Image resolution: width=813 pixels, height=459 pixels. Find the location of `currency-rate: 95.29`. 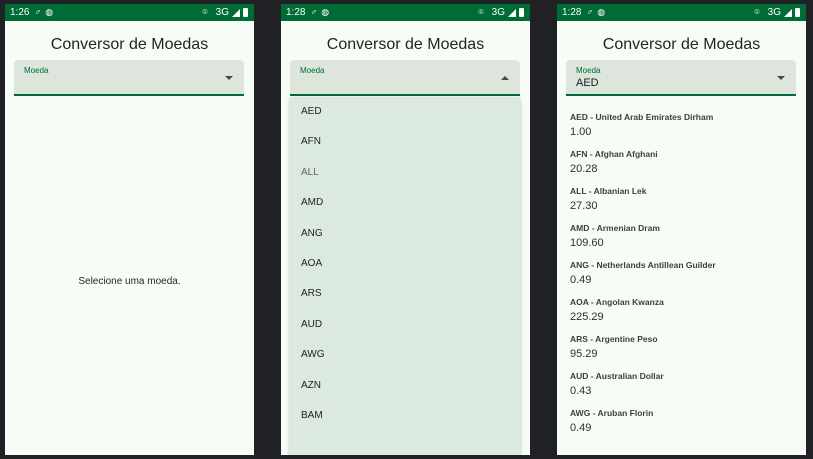

currency-rate: 95.29 is located at coordinates (584, 354).